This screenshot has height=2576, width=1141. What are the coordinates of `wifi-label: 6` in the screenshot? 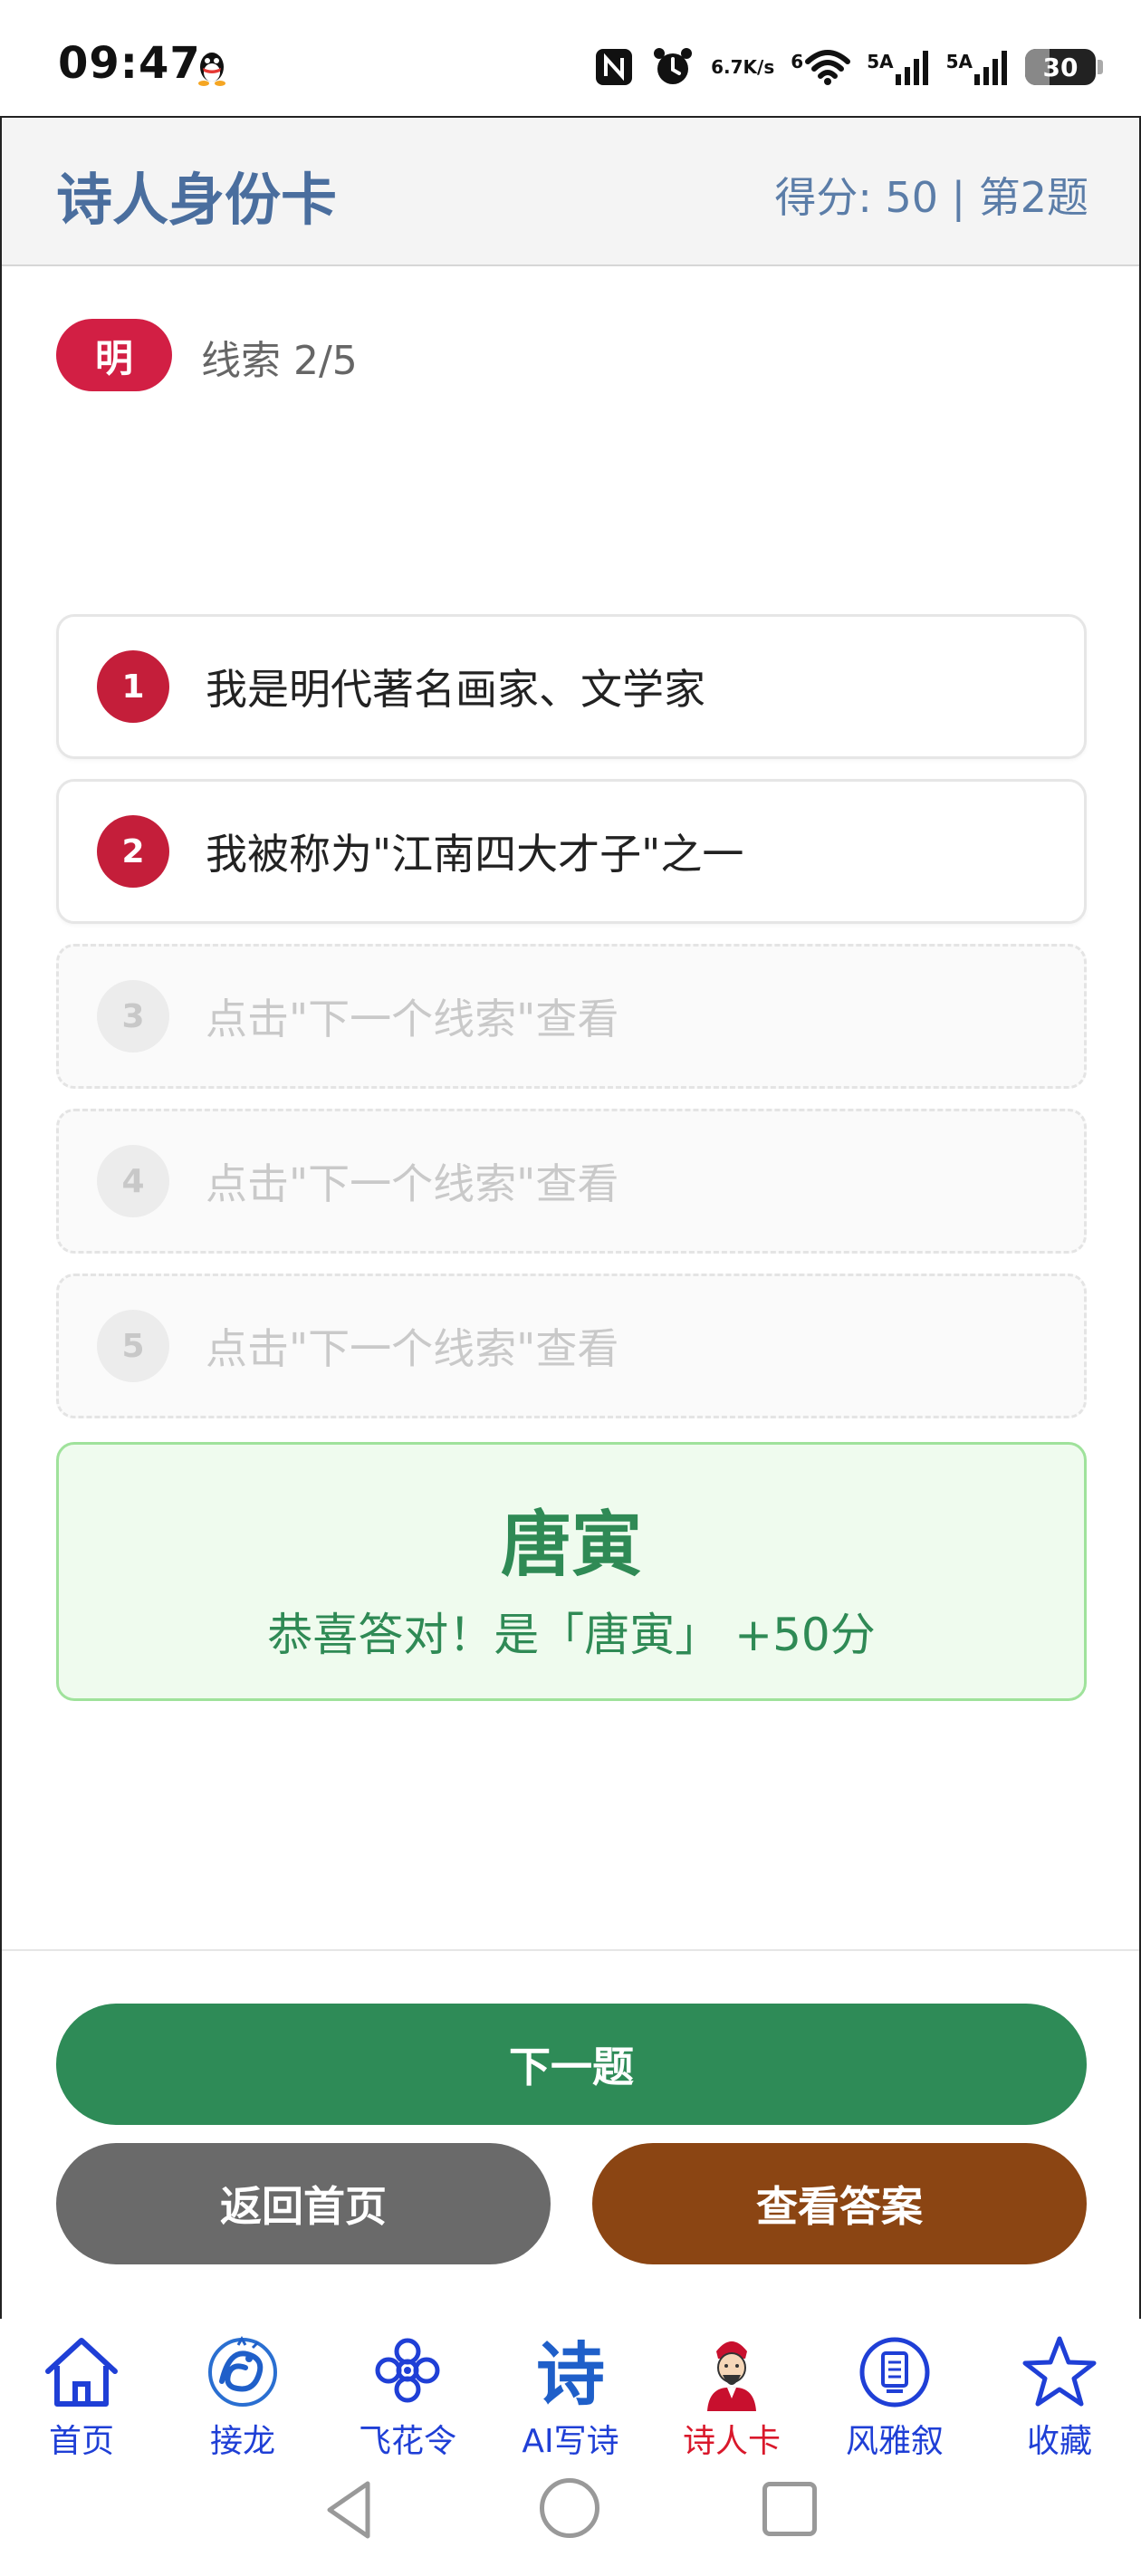 It's located at (797, 61).